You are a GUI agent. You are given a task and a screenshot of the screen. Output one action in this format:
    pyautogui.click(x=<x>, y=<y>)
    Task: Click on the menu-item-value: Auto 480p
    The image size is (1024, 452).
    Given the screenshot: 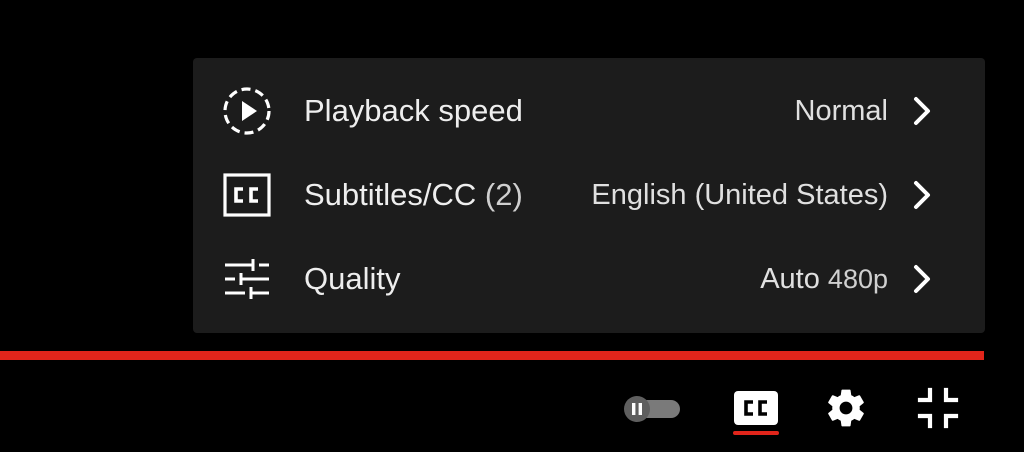 What is the action you would take?
    pyautogui.click(x=824, y=278)
    